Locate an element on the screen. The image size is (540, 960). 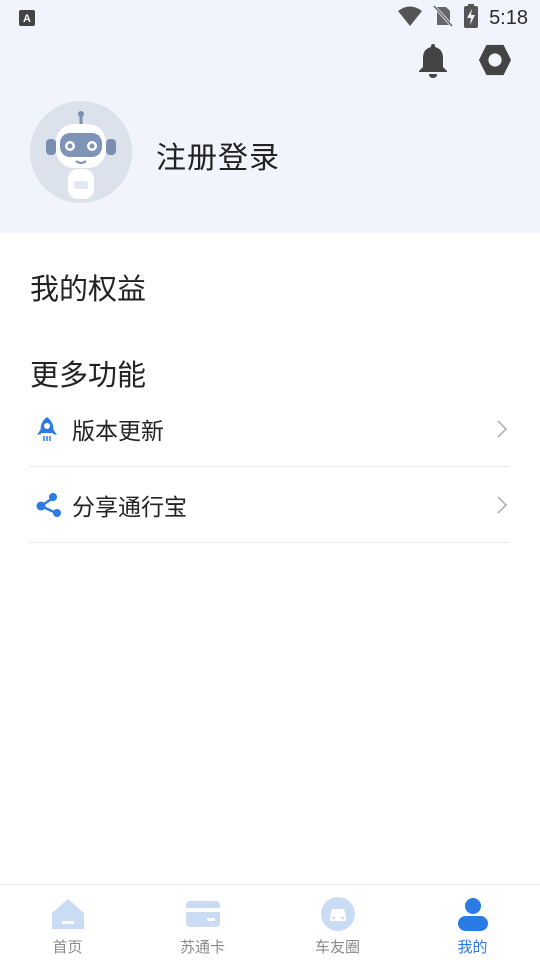
tab-su-tong-card: 苏通卡 is located at coordinates (202, 922).